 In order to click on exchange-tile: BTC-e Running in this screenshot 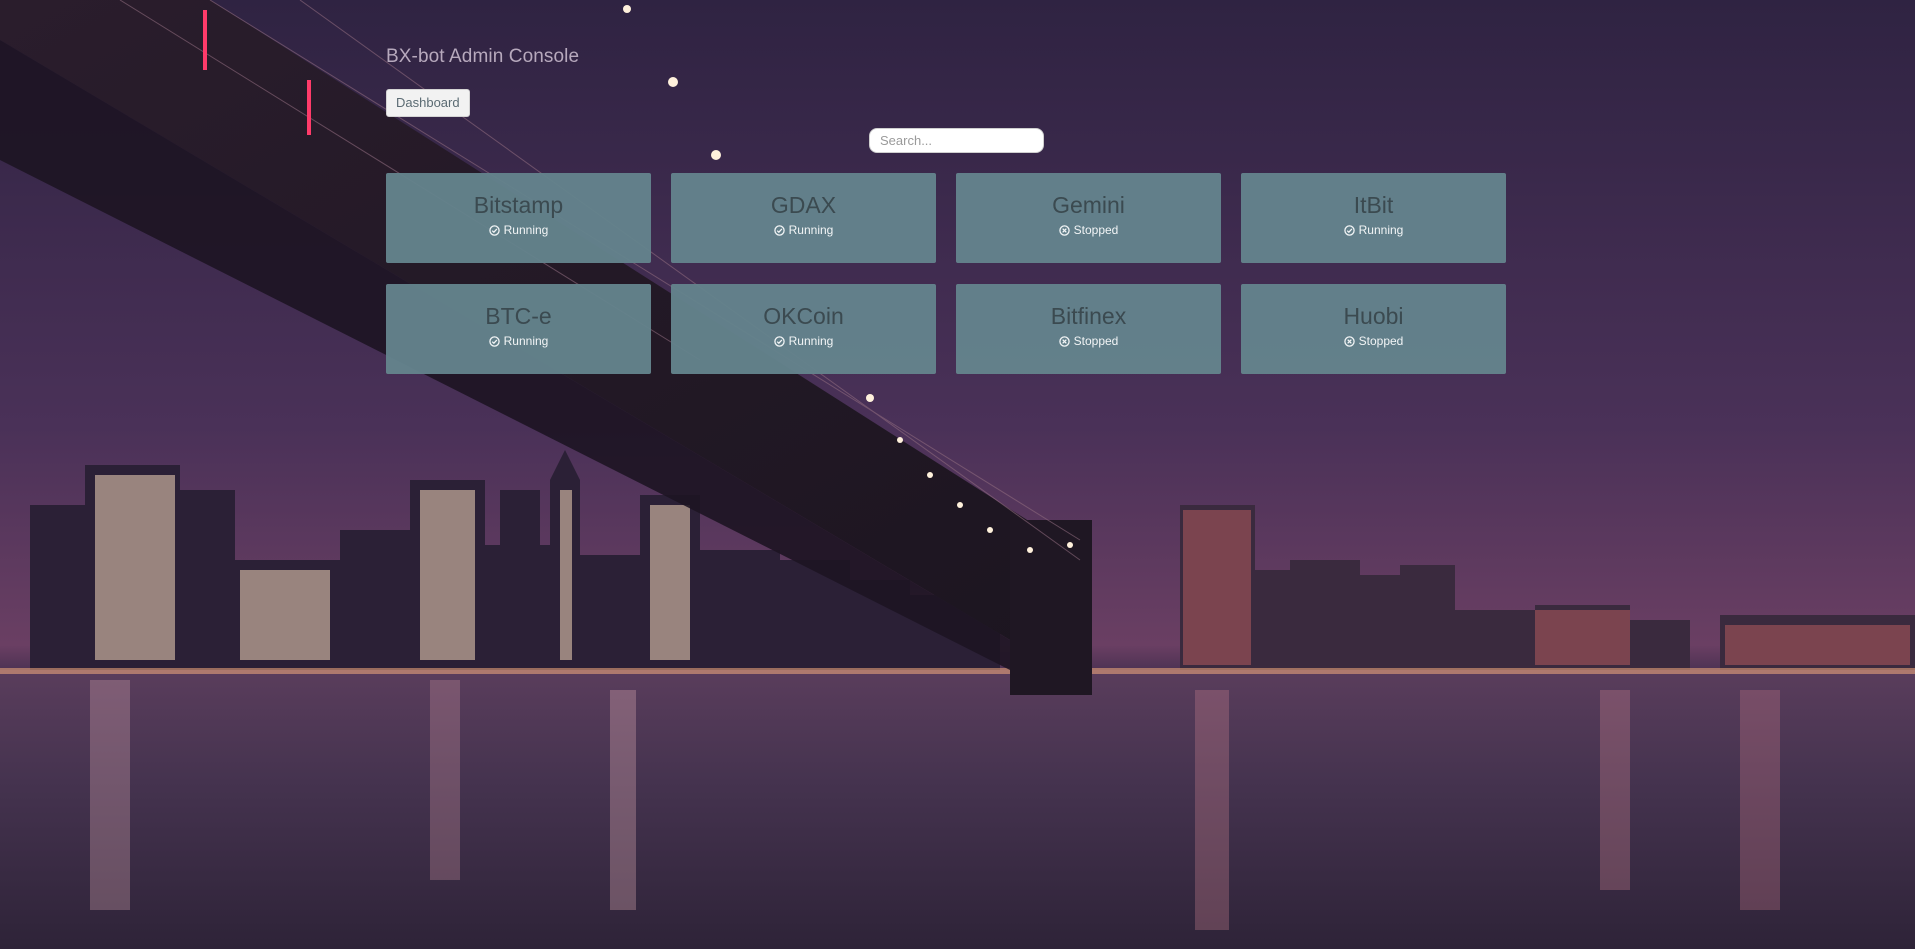, I will do `click(518, 329)`.